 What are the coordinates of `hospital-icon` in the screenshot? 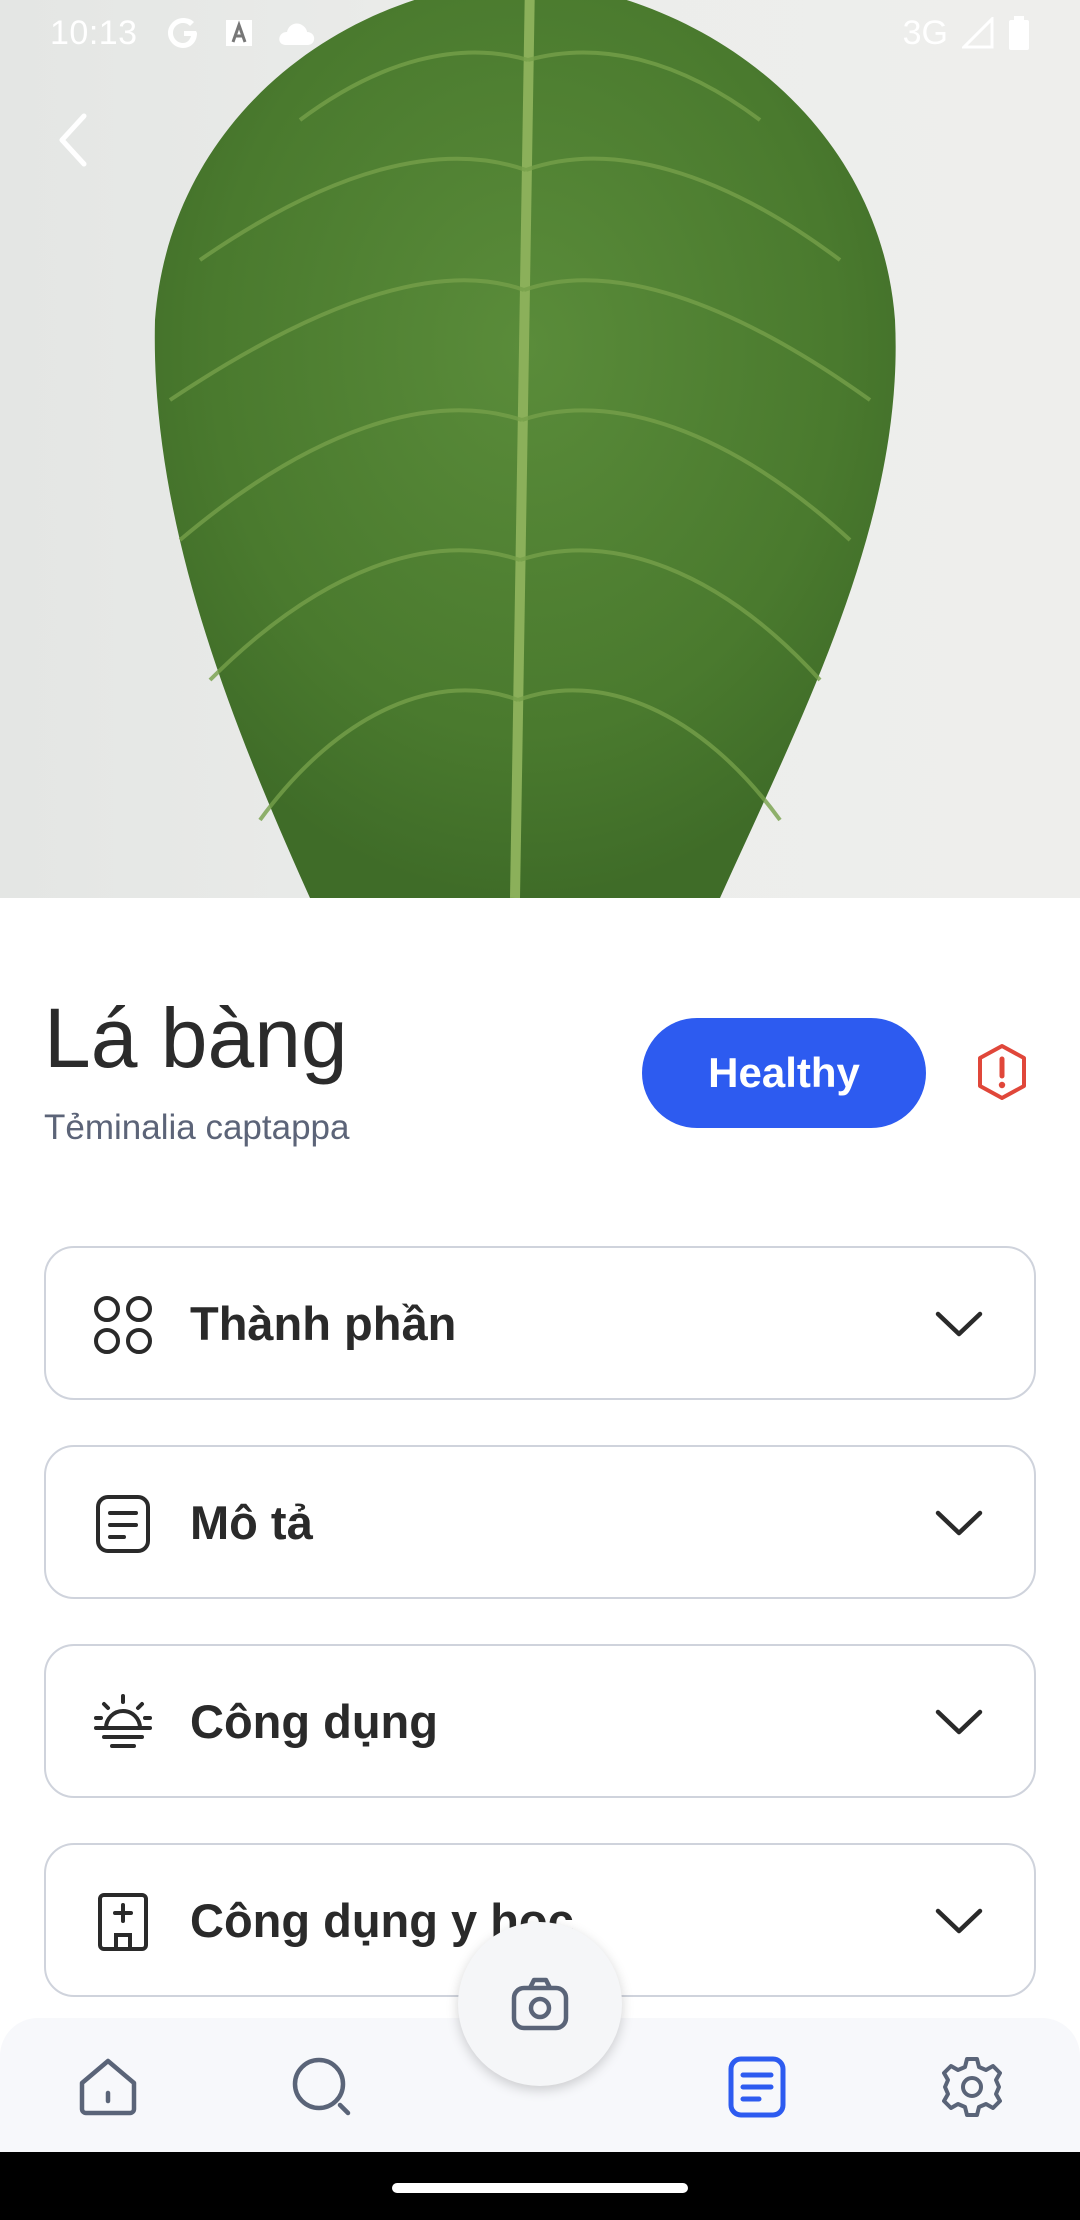 It's located at (123, 1922).